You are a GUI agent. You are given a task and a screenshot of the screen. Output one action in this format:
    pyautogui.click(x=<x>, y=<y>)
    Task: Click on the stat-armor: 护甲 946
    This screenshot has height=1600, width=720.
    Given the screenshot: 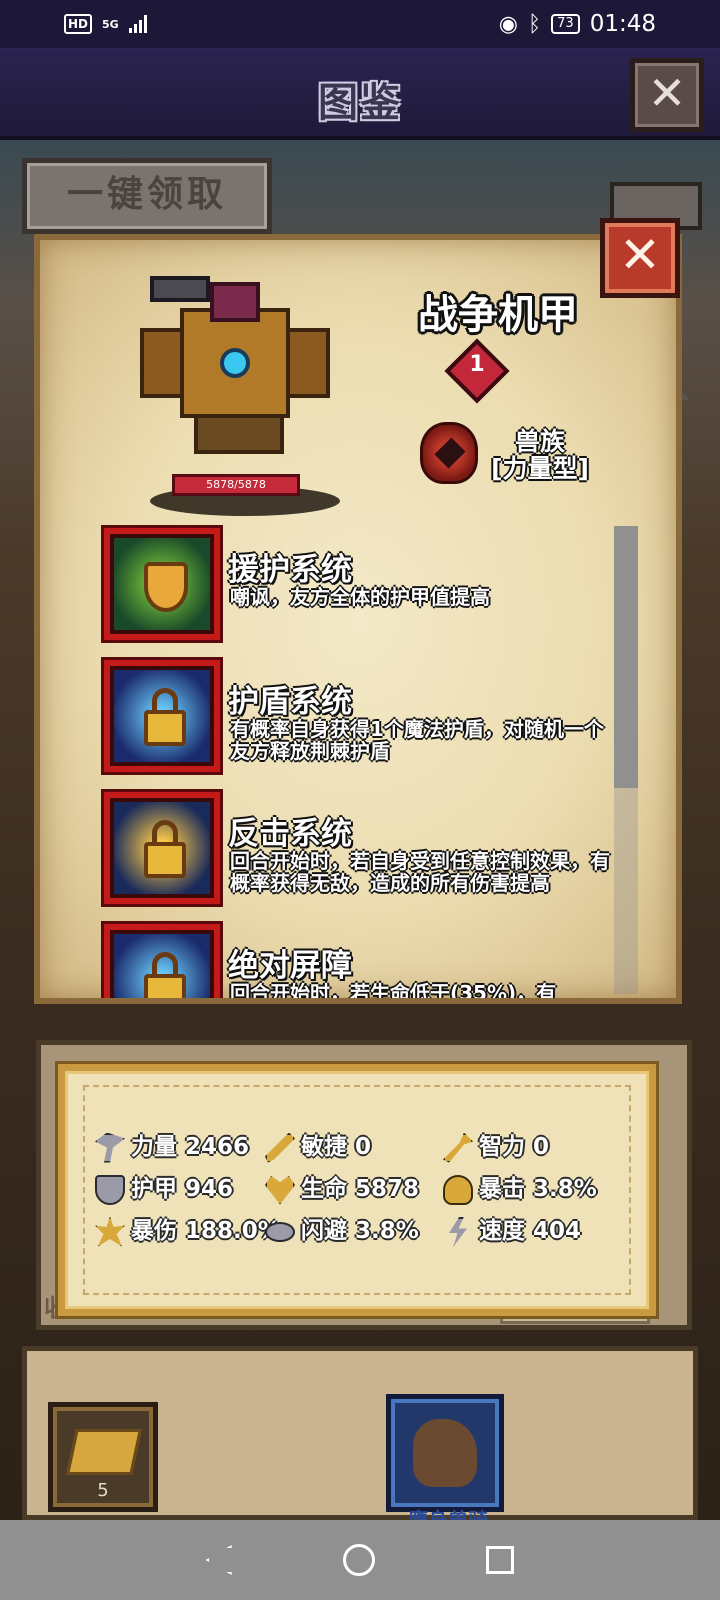 What is the action you would take?
    pyautogui.click(x=164, y=1187)
    